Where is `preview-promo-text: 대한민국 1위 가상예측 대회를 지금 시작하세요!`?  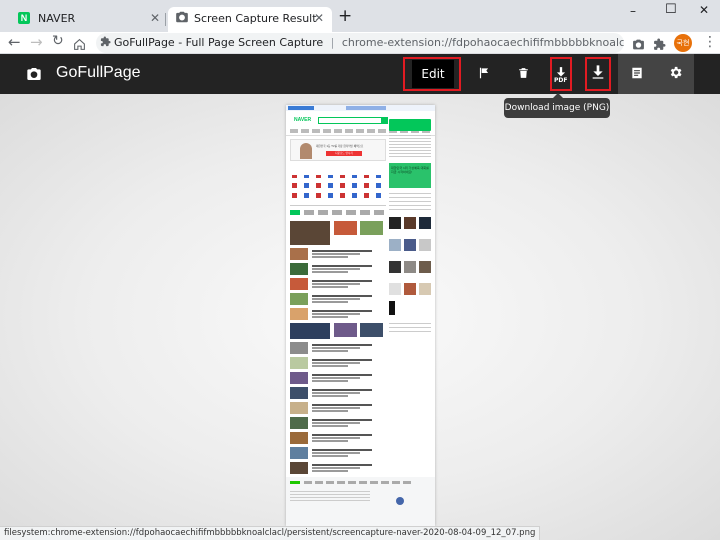 preview-promo-text: 대한민국 1위 가상예측 대회를 지금 시작하세요! is located at coordinates (410, 170).